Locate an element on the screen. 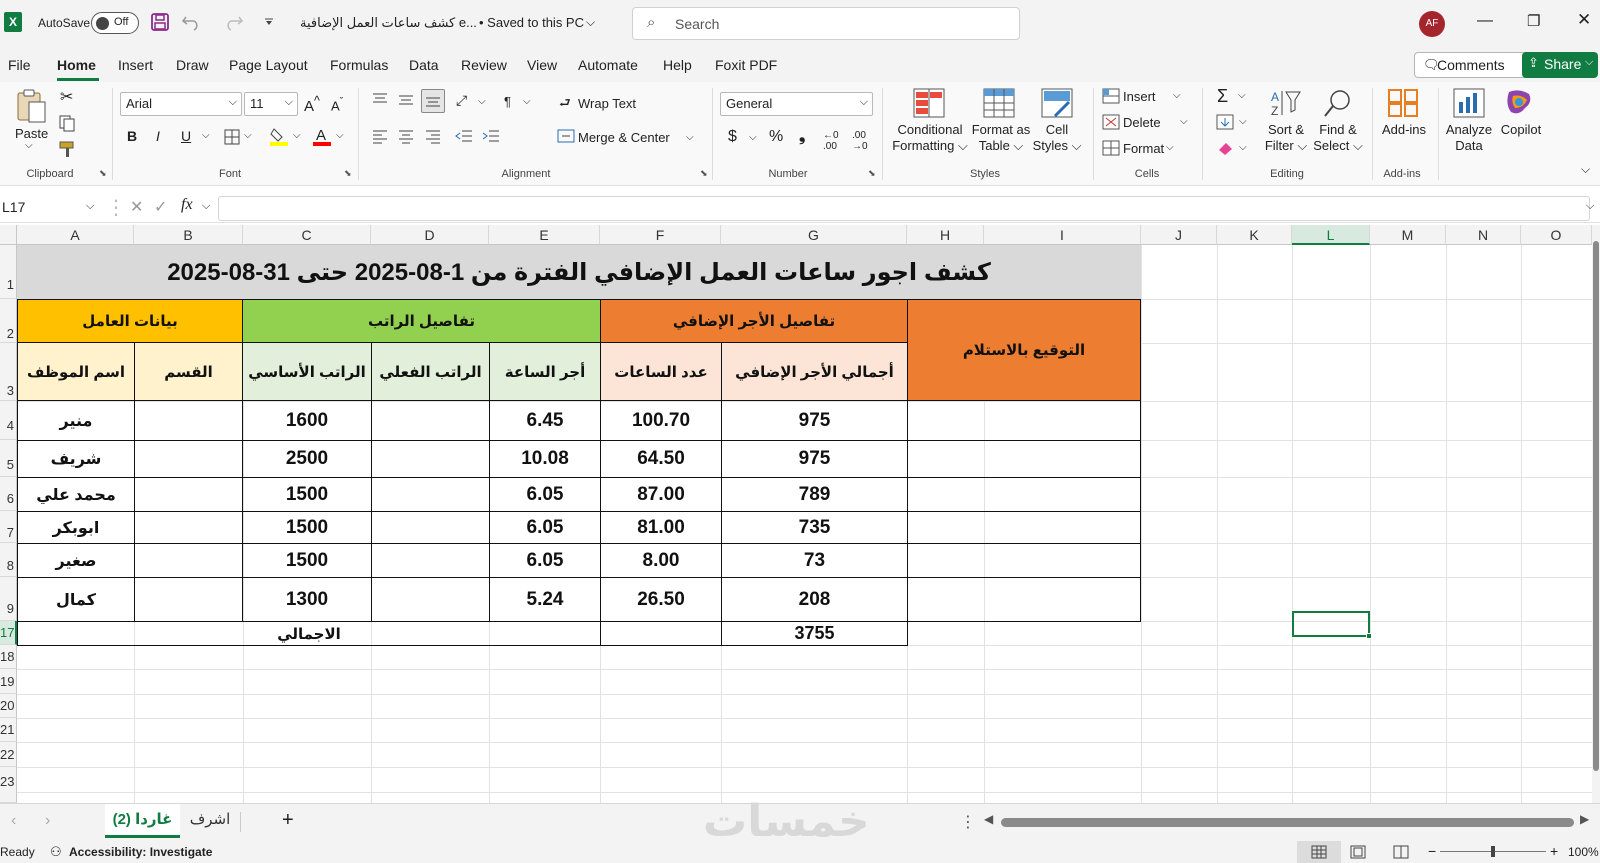 This screenshot has height=863, width=1600. analyze-data-icon is located at coordinates (1469, 103).